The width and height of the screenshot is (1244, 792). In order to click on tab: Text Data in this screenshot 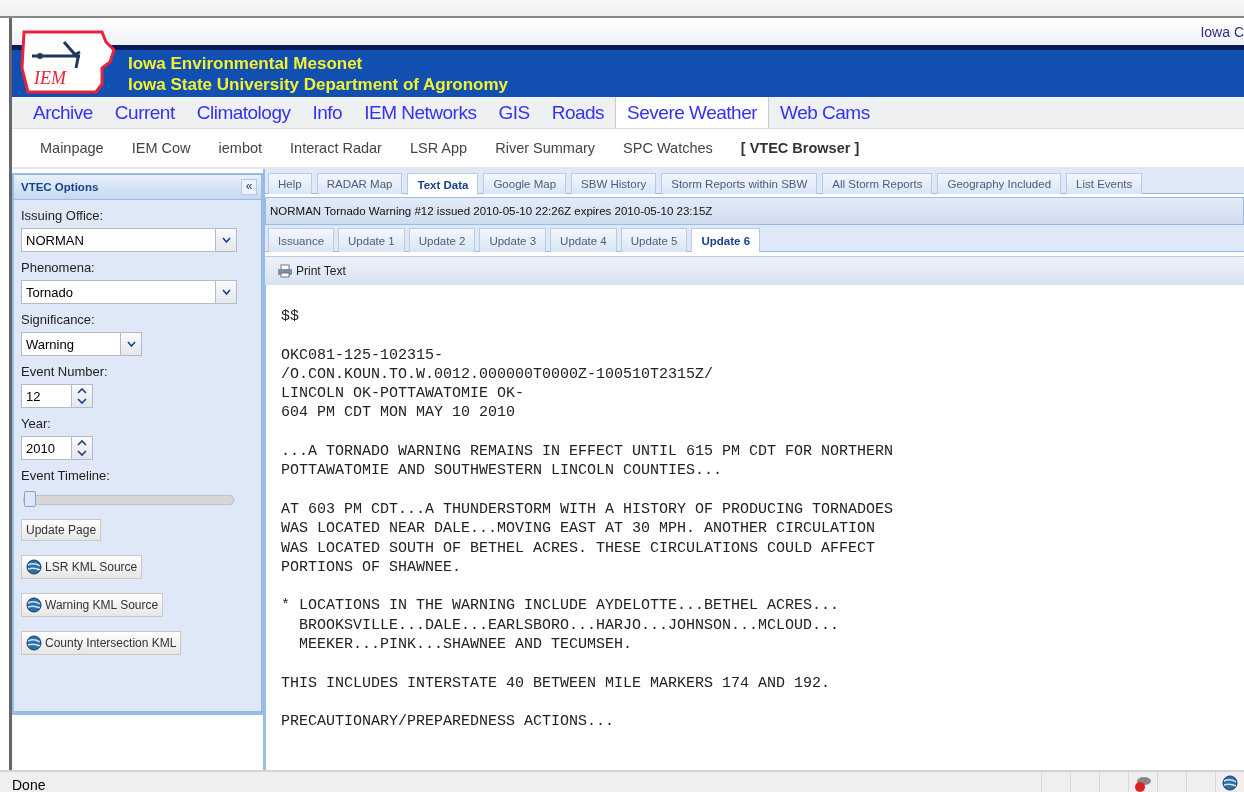, I will do `click(443, 184)`.